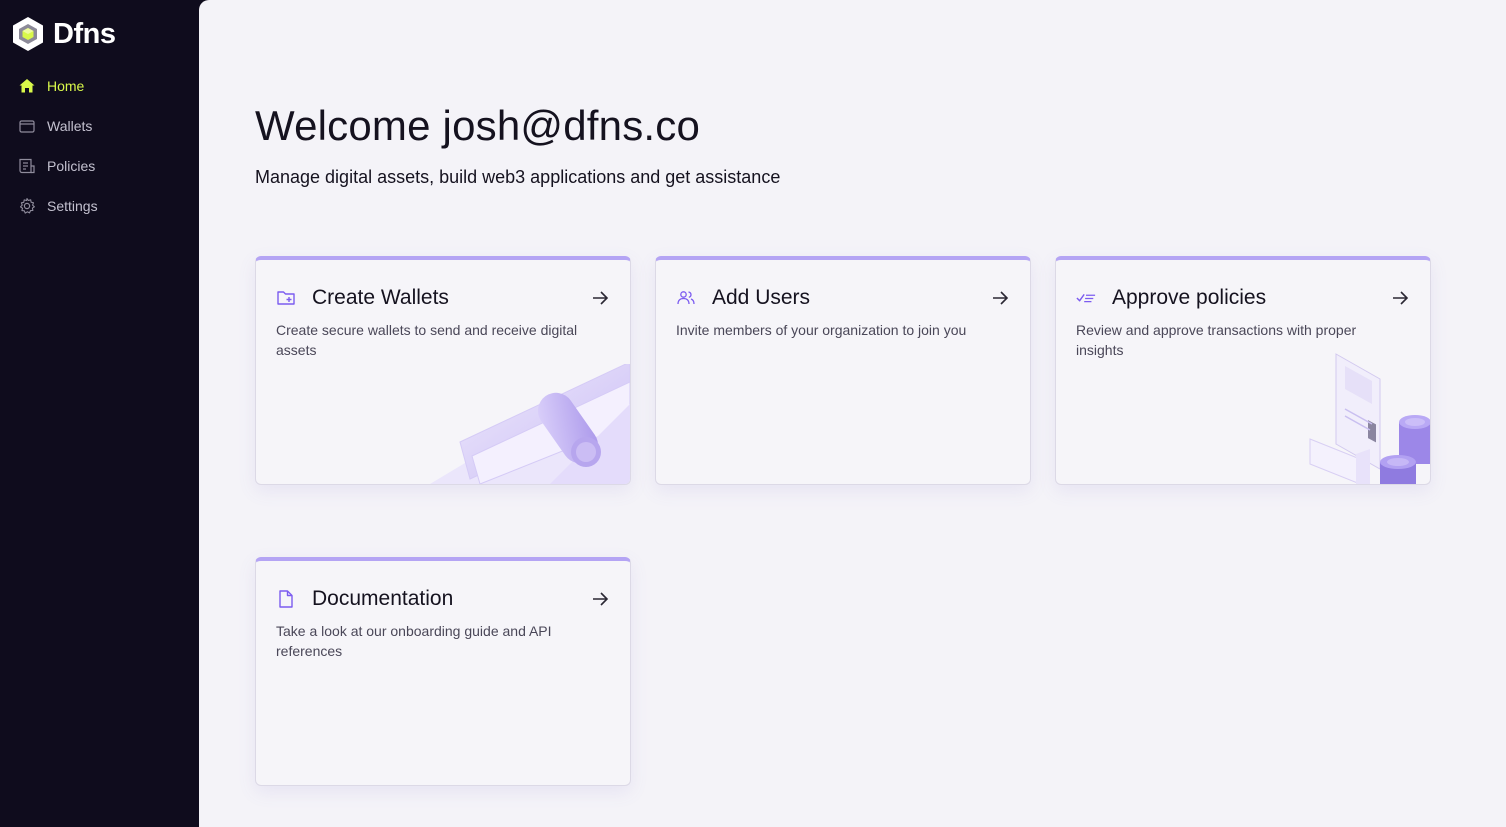  Describe the element at coordinates (72, 206) in the screenshot. I see `sidebar-item-label: Settings` at that location.